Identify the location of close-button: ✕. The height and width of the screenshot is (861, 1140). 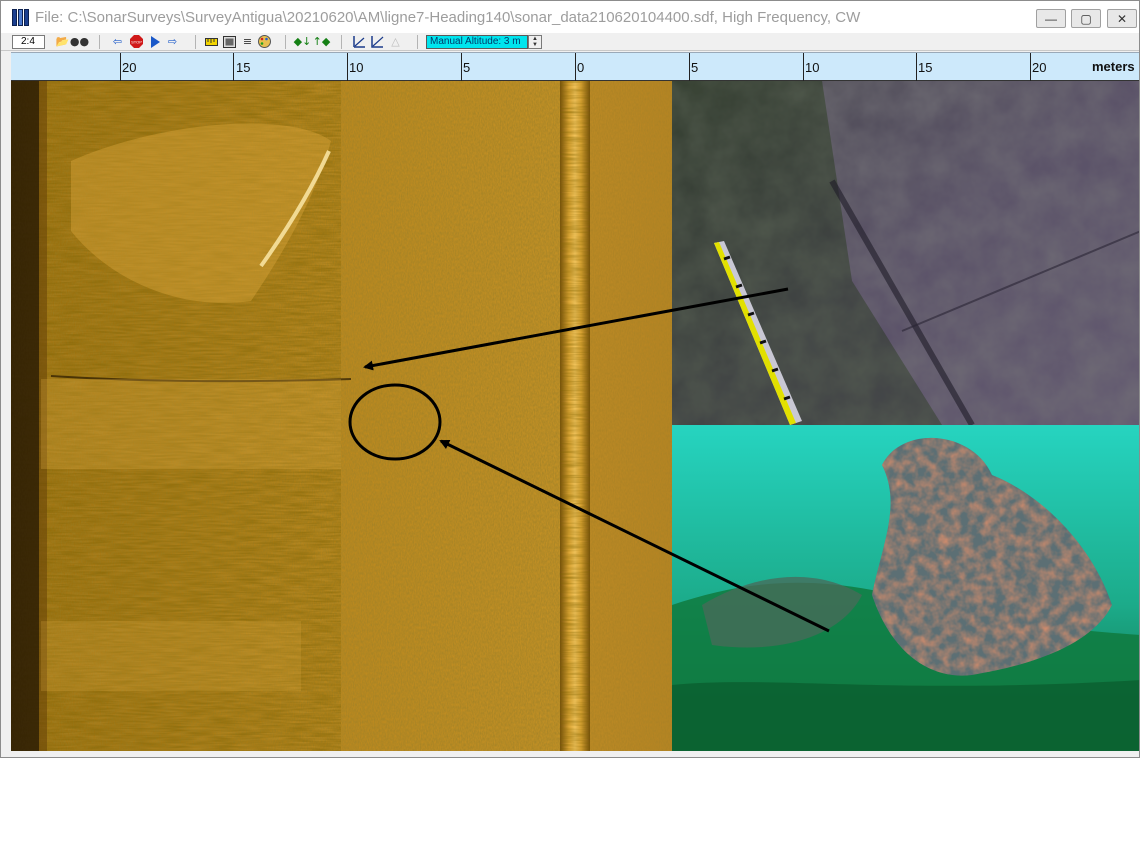
(1122, 18).